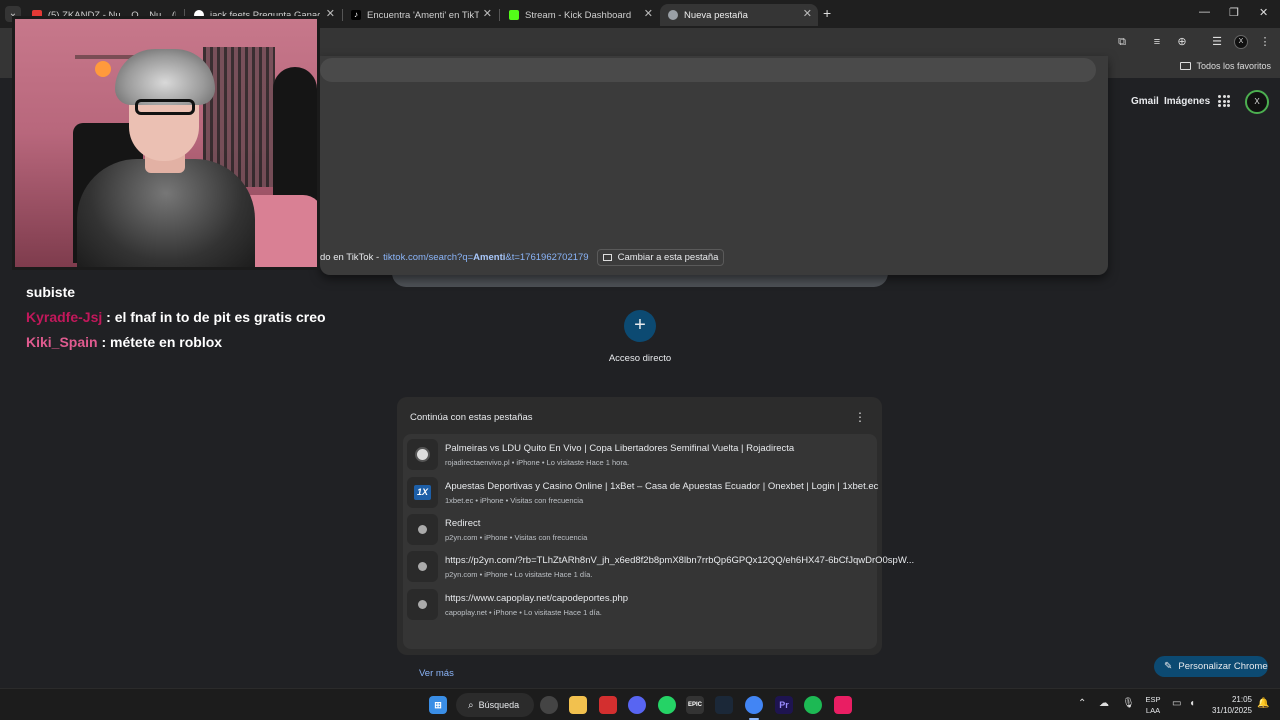  I want to click on chat-message: subiste, so click(176, 292).